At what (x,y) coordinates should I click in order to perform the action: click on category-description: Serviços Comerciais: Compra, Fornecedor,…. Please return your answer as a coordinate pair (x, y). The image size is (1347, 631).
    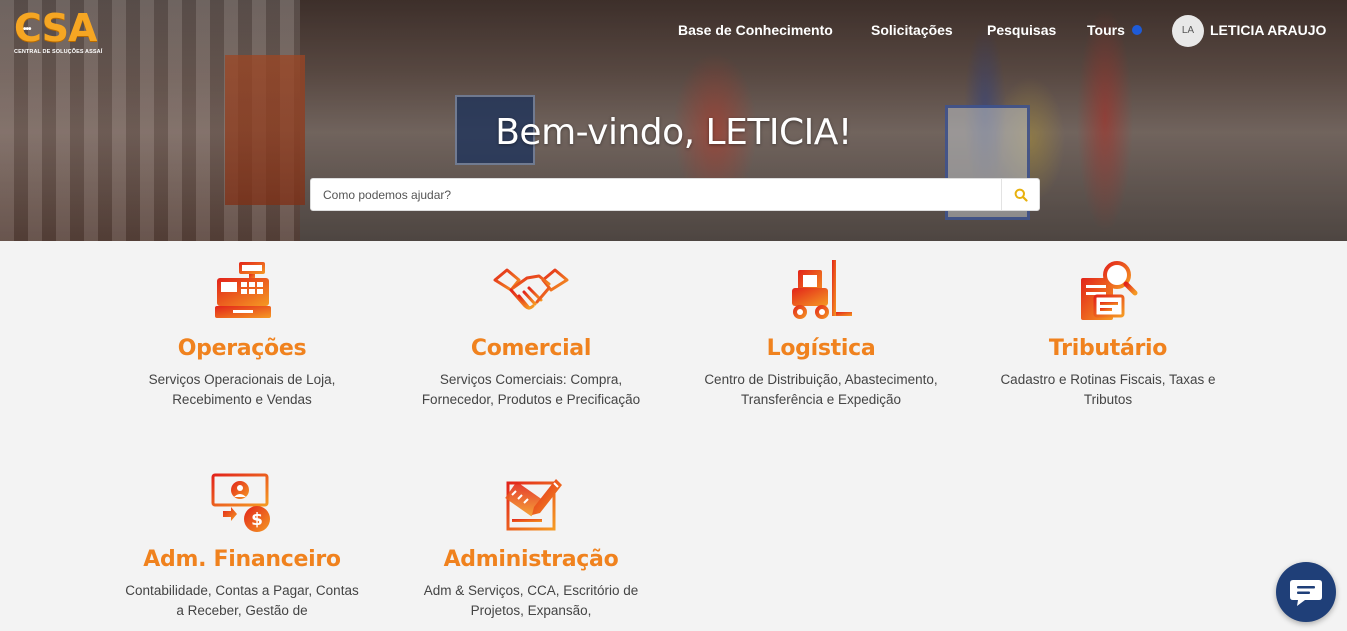
    Looking at the image, I should click on (531, 389).